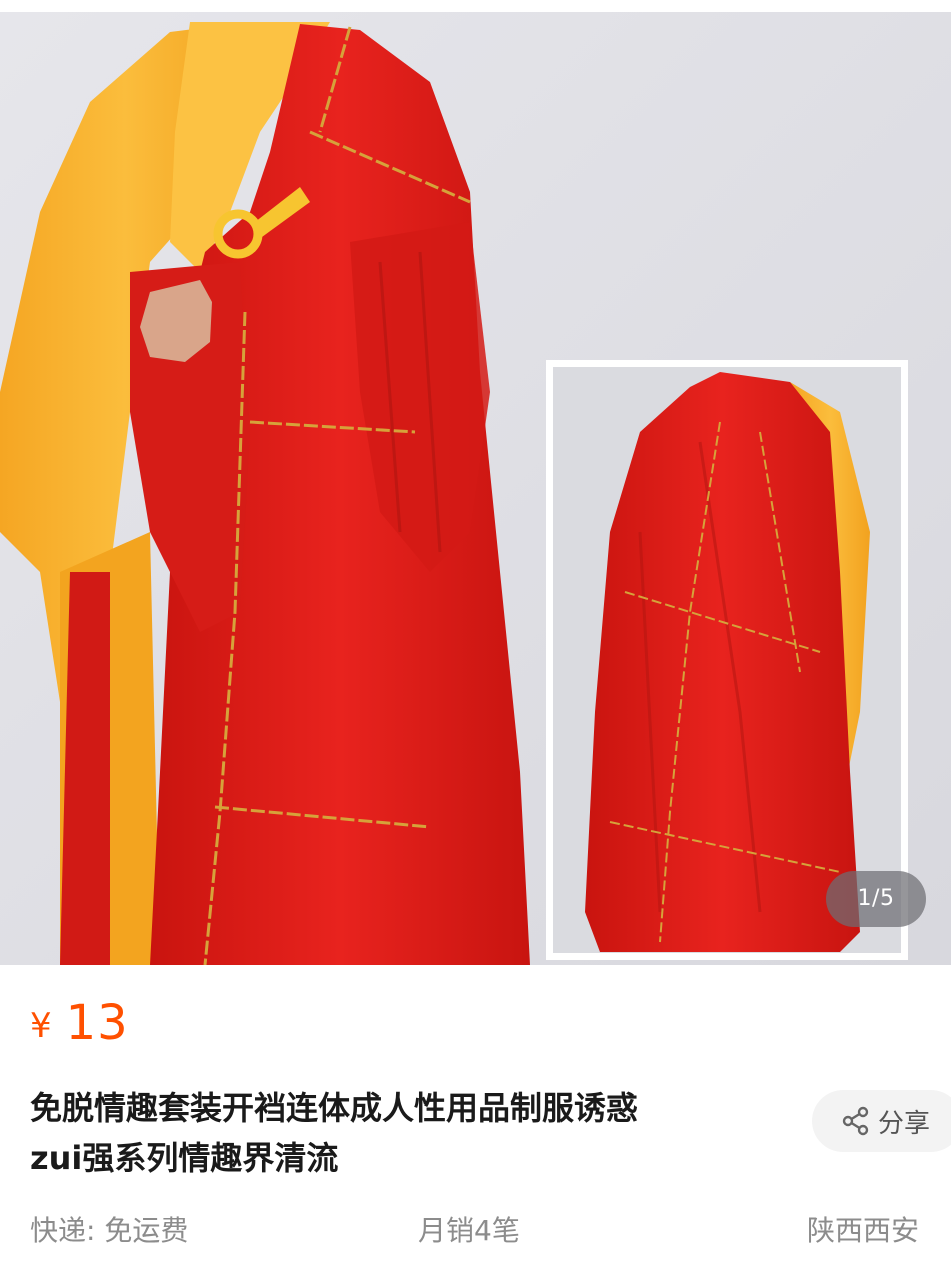 This screenshot has width=951, height=1280. What do you see at coordinates (97, 1023) in the screenshot?
I see `price-value: 13` at bounding box center [97, 1023].